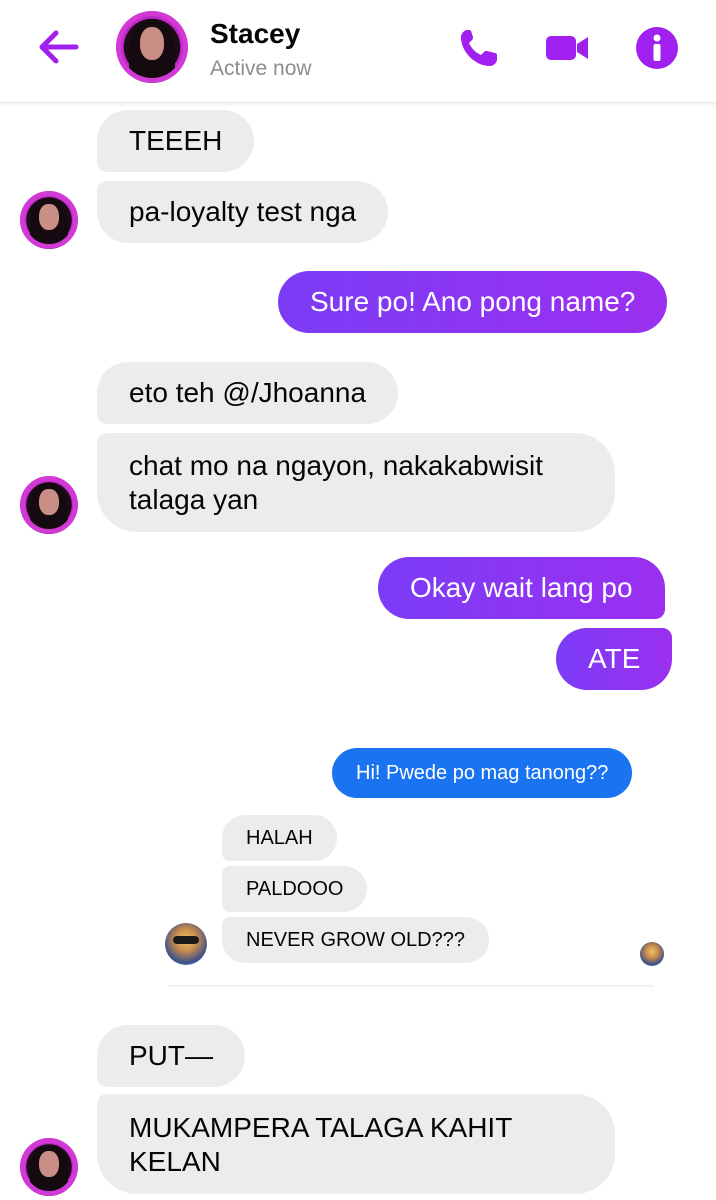 The width and height of the screenshot is (716, 1200). What do you see at coordinates (411, 986) in the screenshot?
I see `embedded-divider` at bounding box center [411, 986].